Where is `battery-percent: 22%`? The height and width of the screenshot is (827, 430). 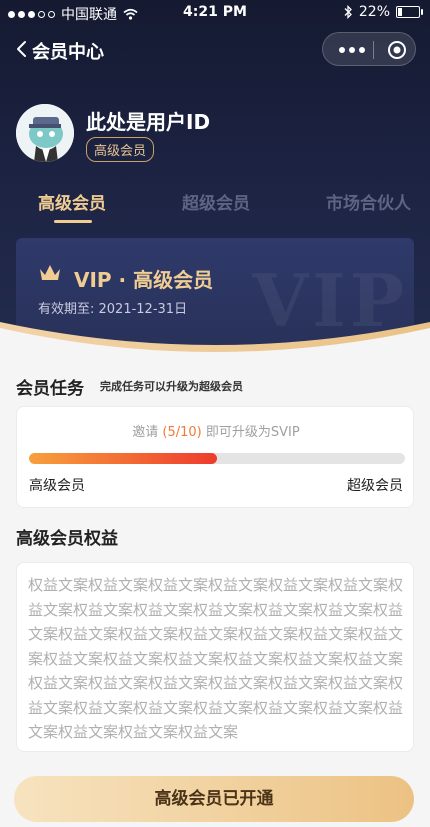
battery-percent: 22% is located at coordinates (374, 12).